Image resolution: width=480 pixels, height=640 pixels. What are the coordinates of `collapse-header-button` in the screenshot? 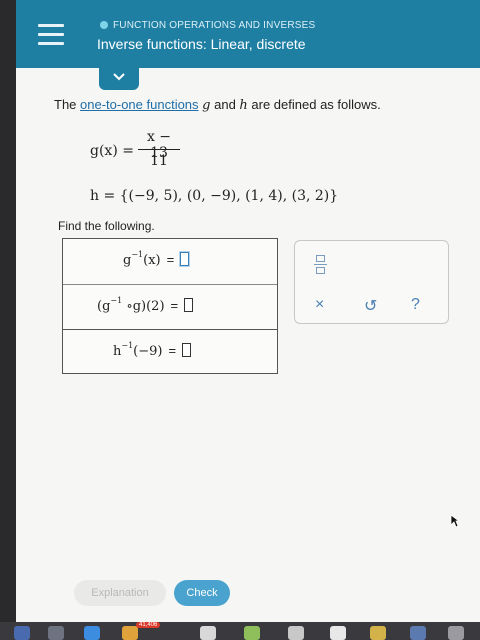 It's located at (119, 78).